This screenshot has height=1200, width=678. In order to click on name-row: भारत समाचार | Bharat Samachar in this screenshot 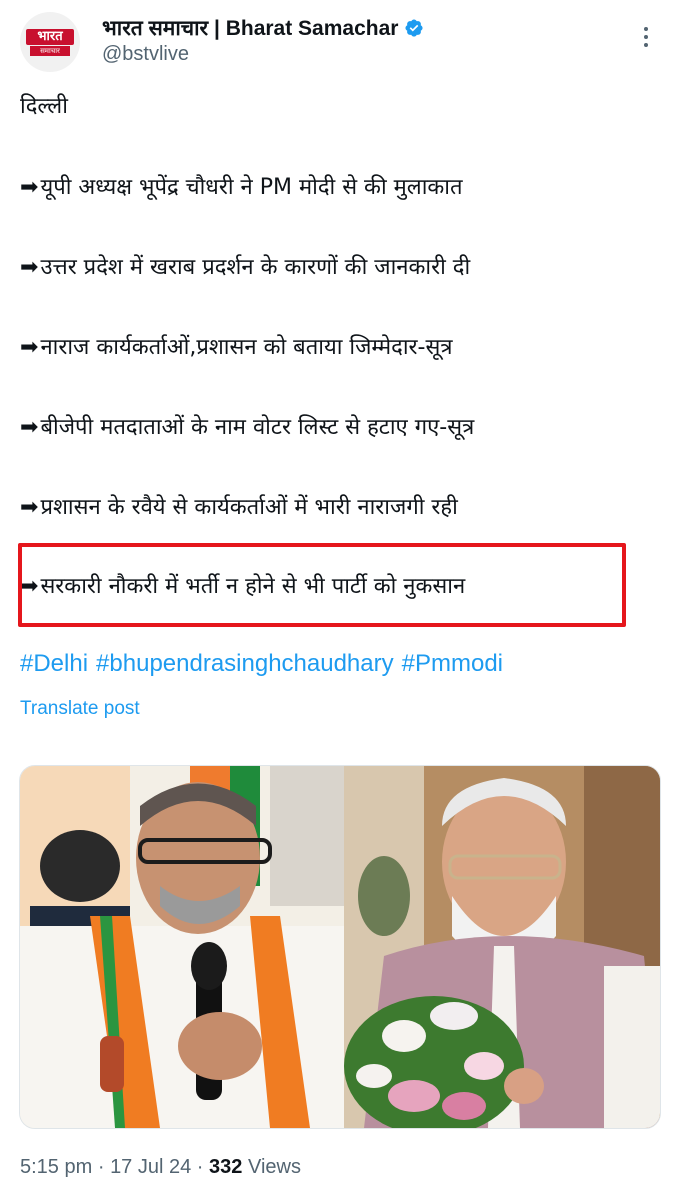, I will do `click(263, 28)`.